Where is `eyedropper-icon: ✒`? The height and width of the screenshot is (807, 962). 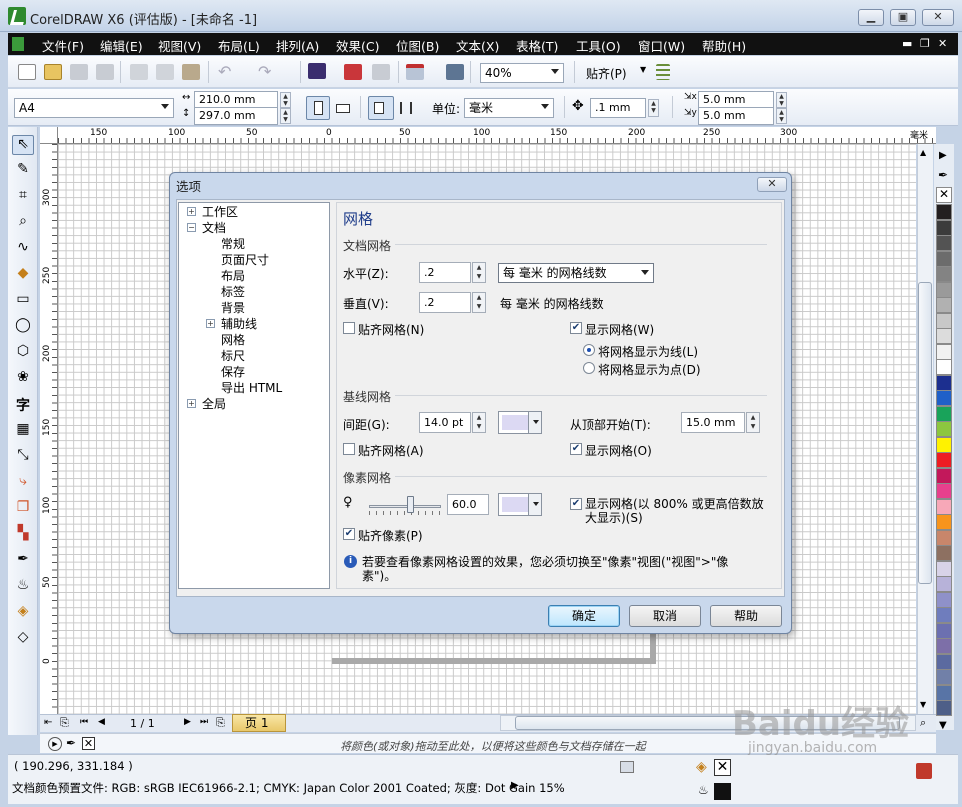
eyedropper-icon: ✒ is located at coordinates (71, 743).